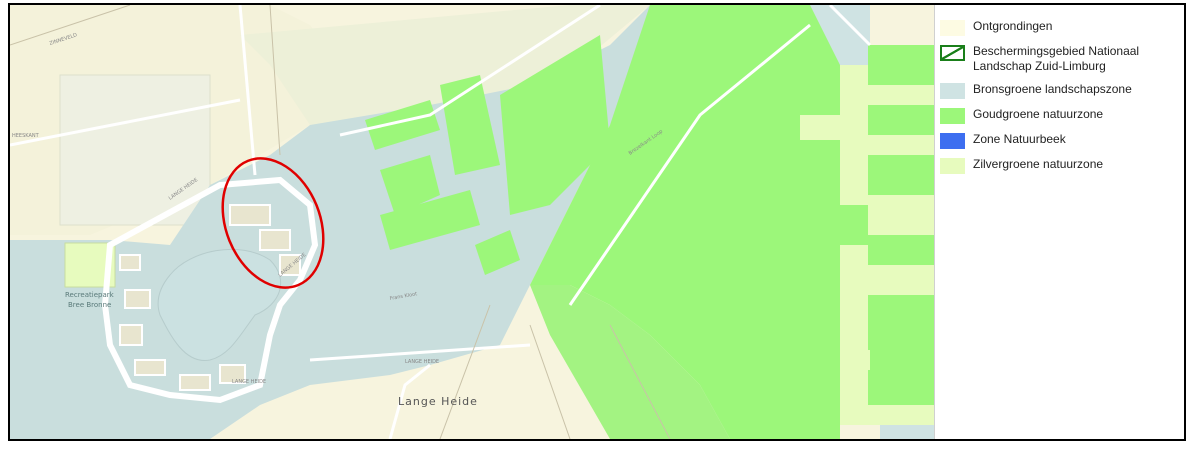 The image size is (1191, 450). What do you see at coordinates (422, 362) in the screenshot?
I see `road-label-lange-heide-1: LANGE HEIDE` at bounding box center [422, 362].